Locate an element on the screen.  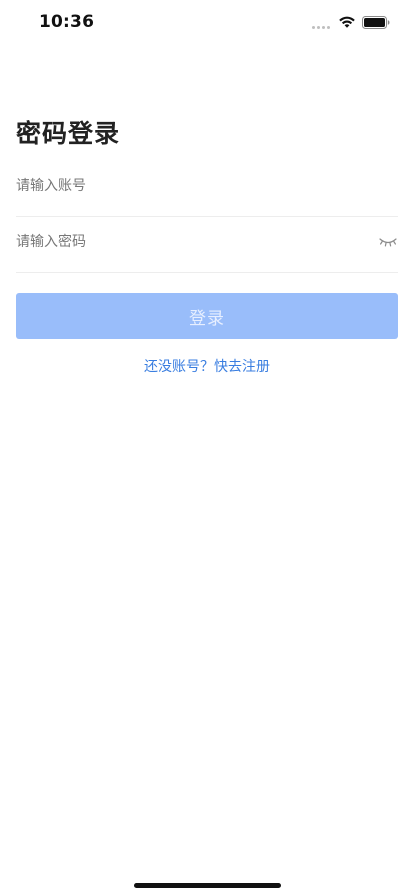
cellular-signal-icon is located at coordinates (322, 28).